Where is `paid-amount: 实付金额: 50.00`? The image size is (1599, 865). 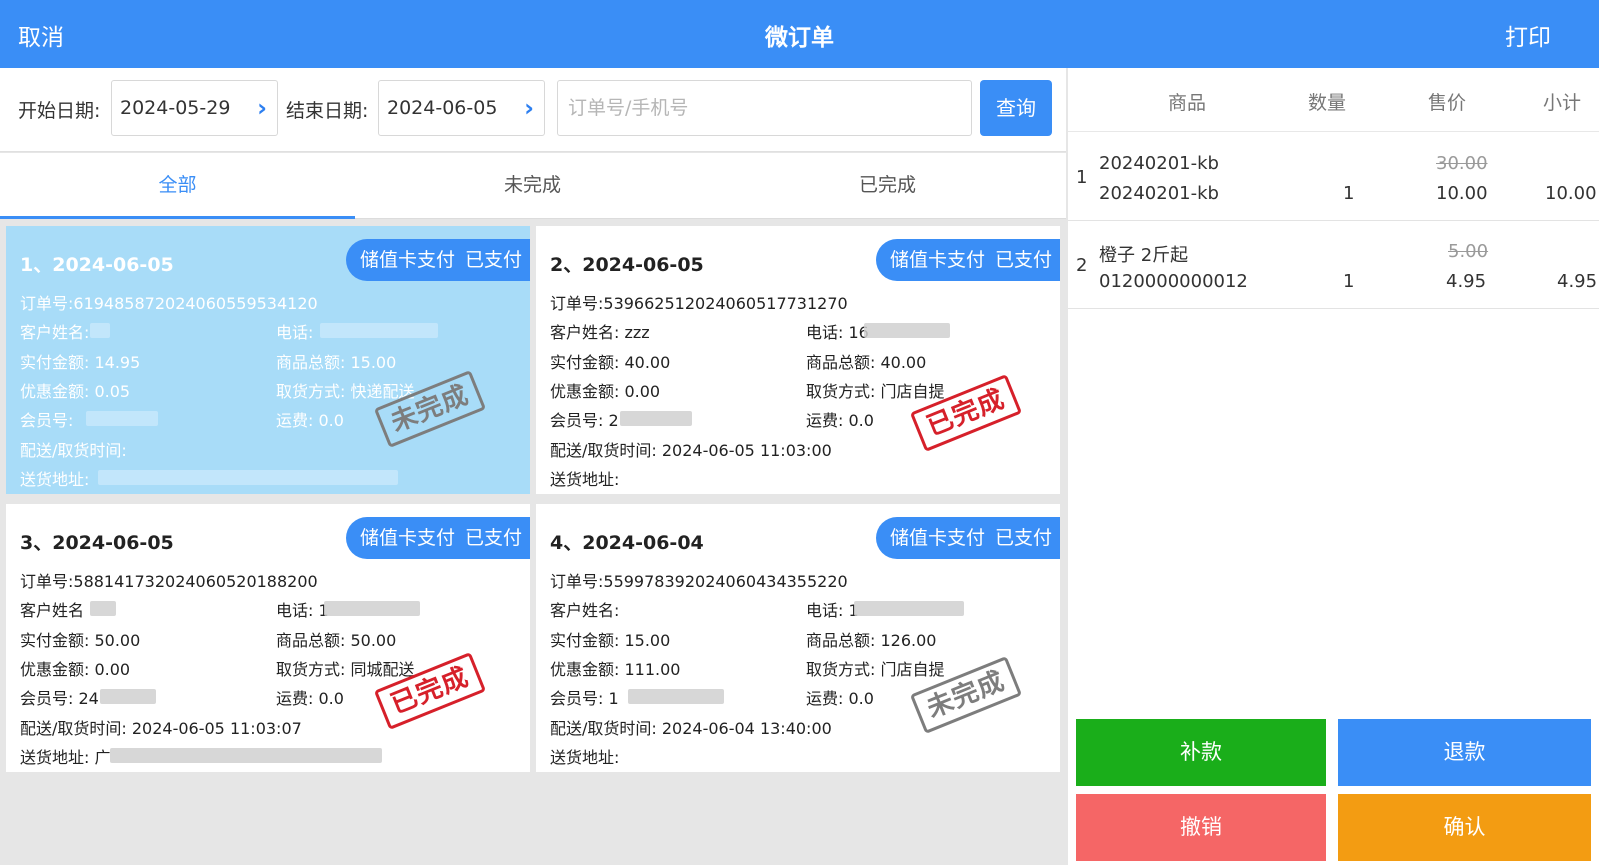 paid-amount: 实付金额: 50.00 is located at coordinates (80, 640).